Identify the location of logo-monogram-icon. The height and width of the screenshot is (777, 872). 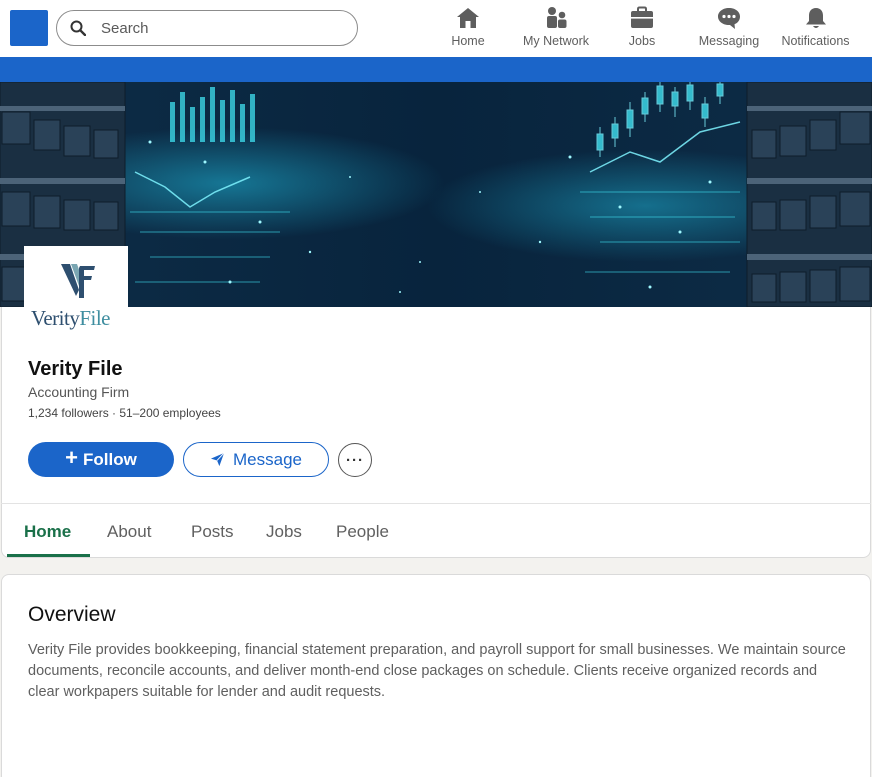
(78, 281).